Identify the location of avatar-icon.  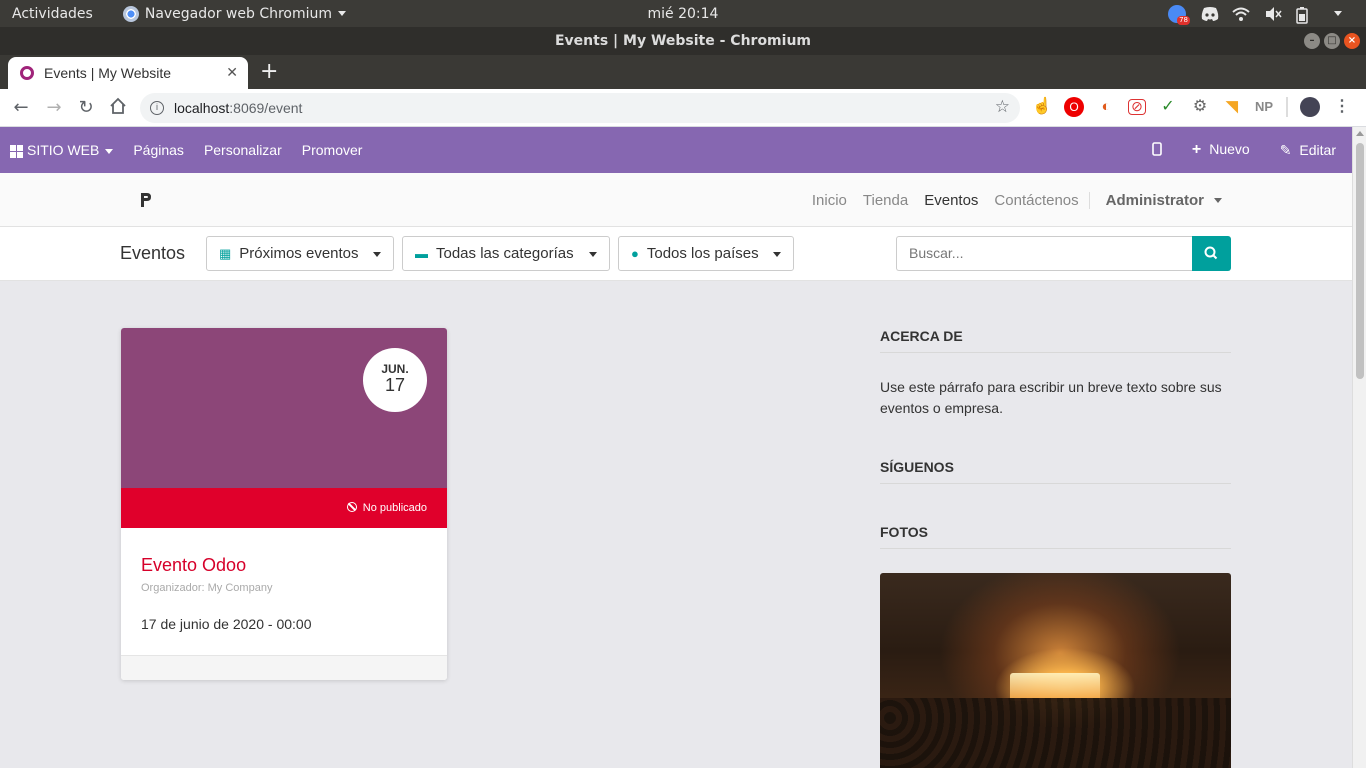
(1310, 107).